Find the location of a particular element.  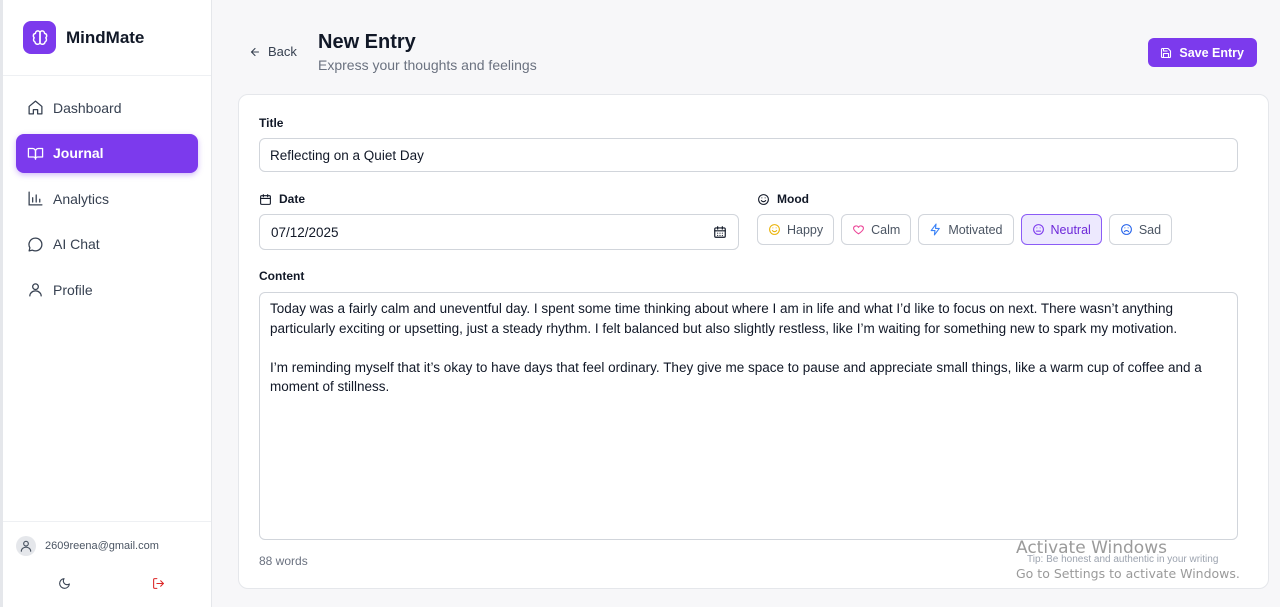

back-label: Back is located at coordinates (282, 51).